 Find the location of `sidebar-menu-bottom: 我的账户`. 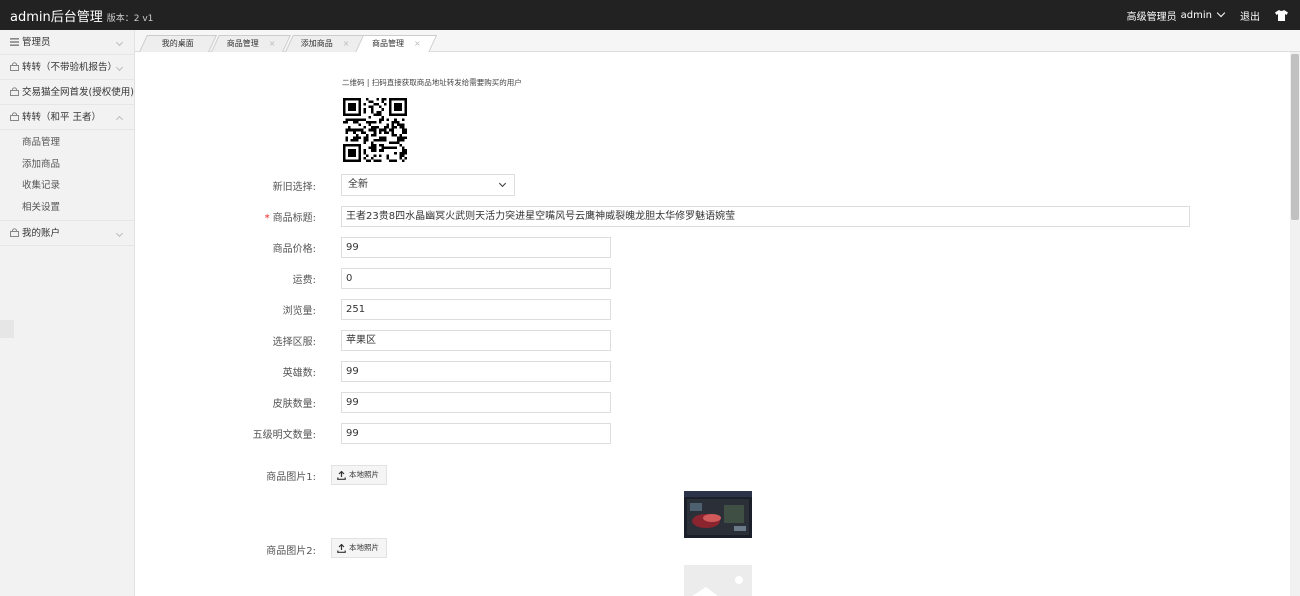

sidebar-menu-bottom: 我的账户 is located at coordinates (67, 233).